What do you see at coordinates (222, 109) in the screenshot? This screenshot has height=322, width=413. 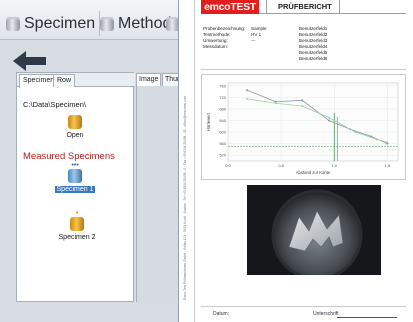 I see `y-tick-label: 680` at bounding box center [222, 109].